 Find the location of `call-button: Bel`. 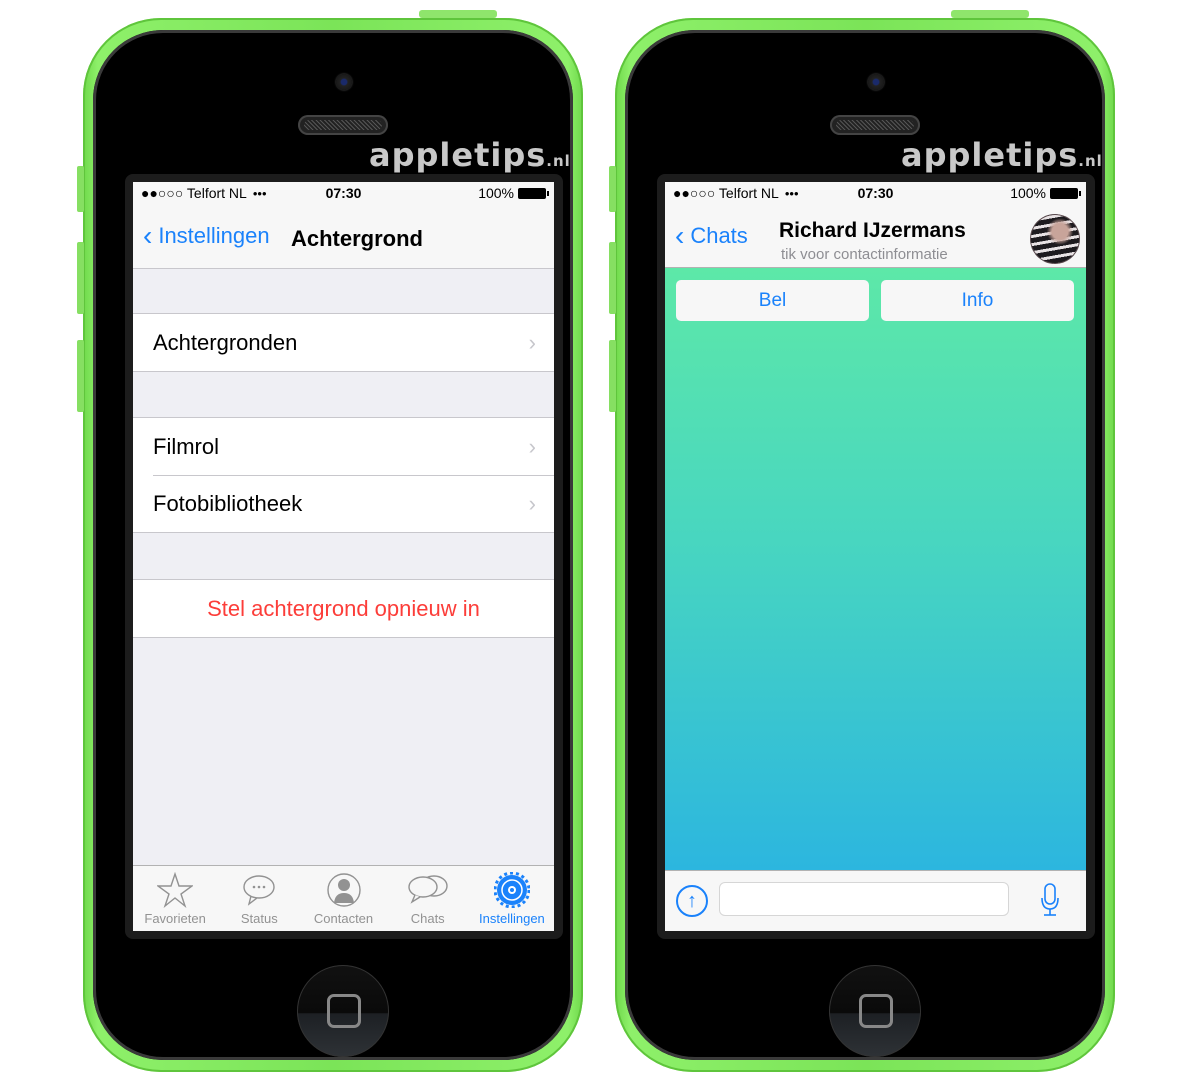

call-button: Bel is located at coordinates (772, 300).